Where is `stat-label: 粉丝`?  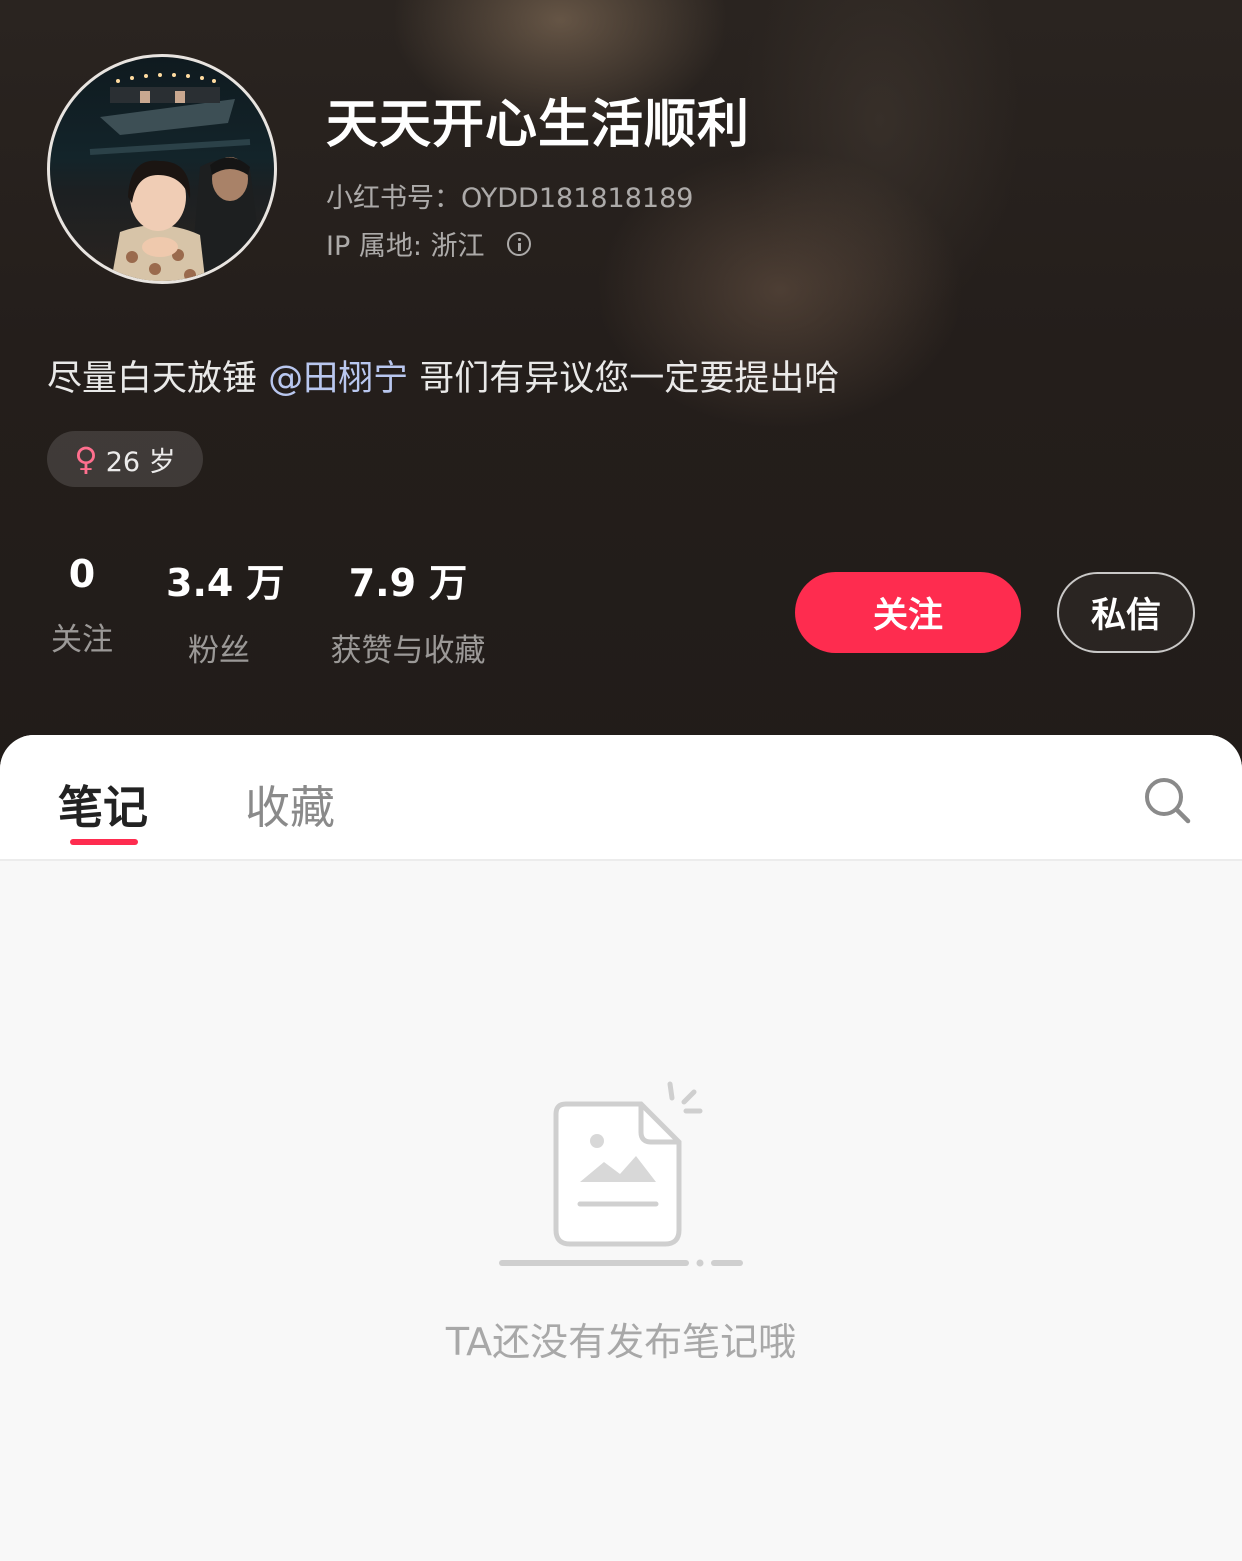 stat-label: 粉丝 is located at coordinates (219, 651).